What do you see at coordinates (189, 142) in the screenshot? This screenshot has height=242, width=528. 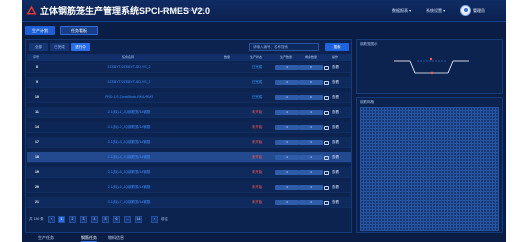 I see `table-row: 17 2-1(标)-3_JQ钢筋笼/1#钢筋 未开始 4 4 查看` at bounding box center [189, 142].